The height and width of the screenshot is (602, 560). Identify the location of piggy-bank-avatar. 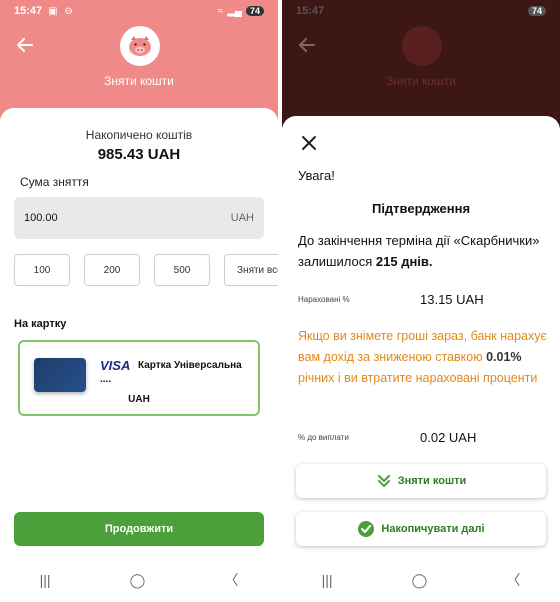
(140, 46).